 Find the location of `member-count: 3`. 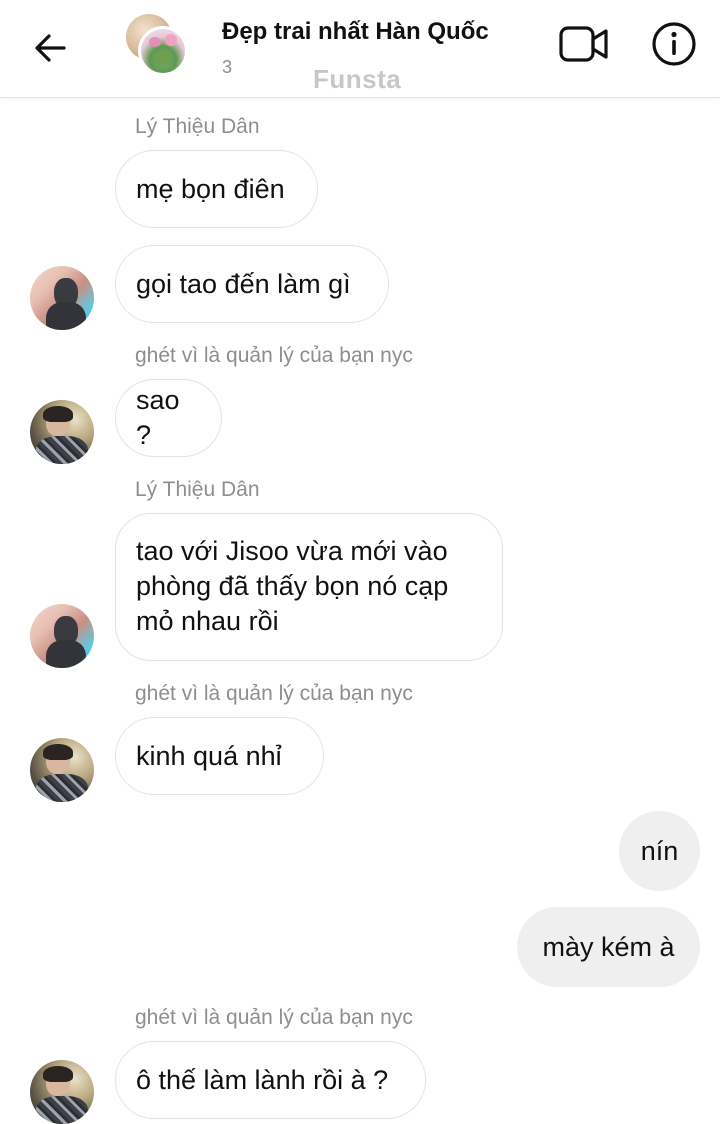

member-count: 3 is located at coordinates (227, 67).